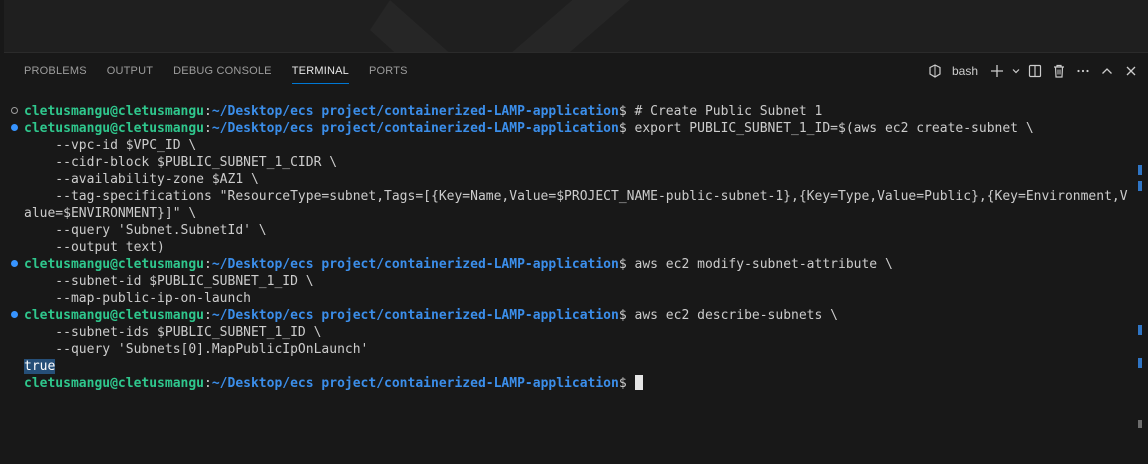  What do you see at coordinates (500, 26) in the screenshot?
I see `vscode-logo-watermark-icon` at bounding box center [500, 26].